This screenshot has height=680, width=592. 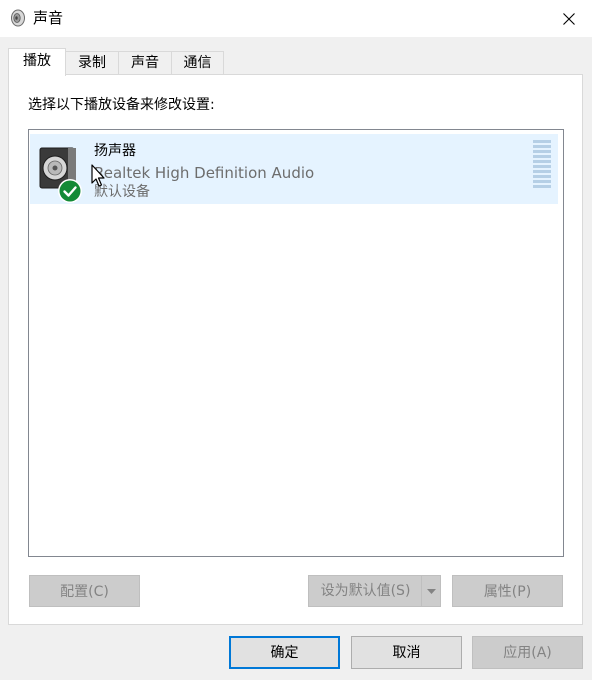 I want to click on mouse-cursor-icon, so click(x=98, y=175).